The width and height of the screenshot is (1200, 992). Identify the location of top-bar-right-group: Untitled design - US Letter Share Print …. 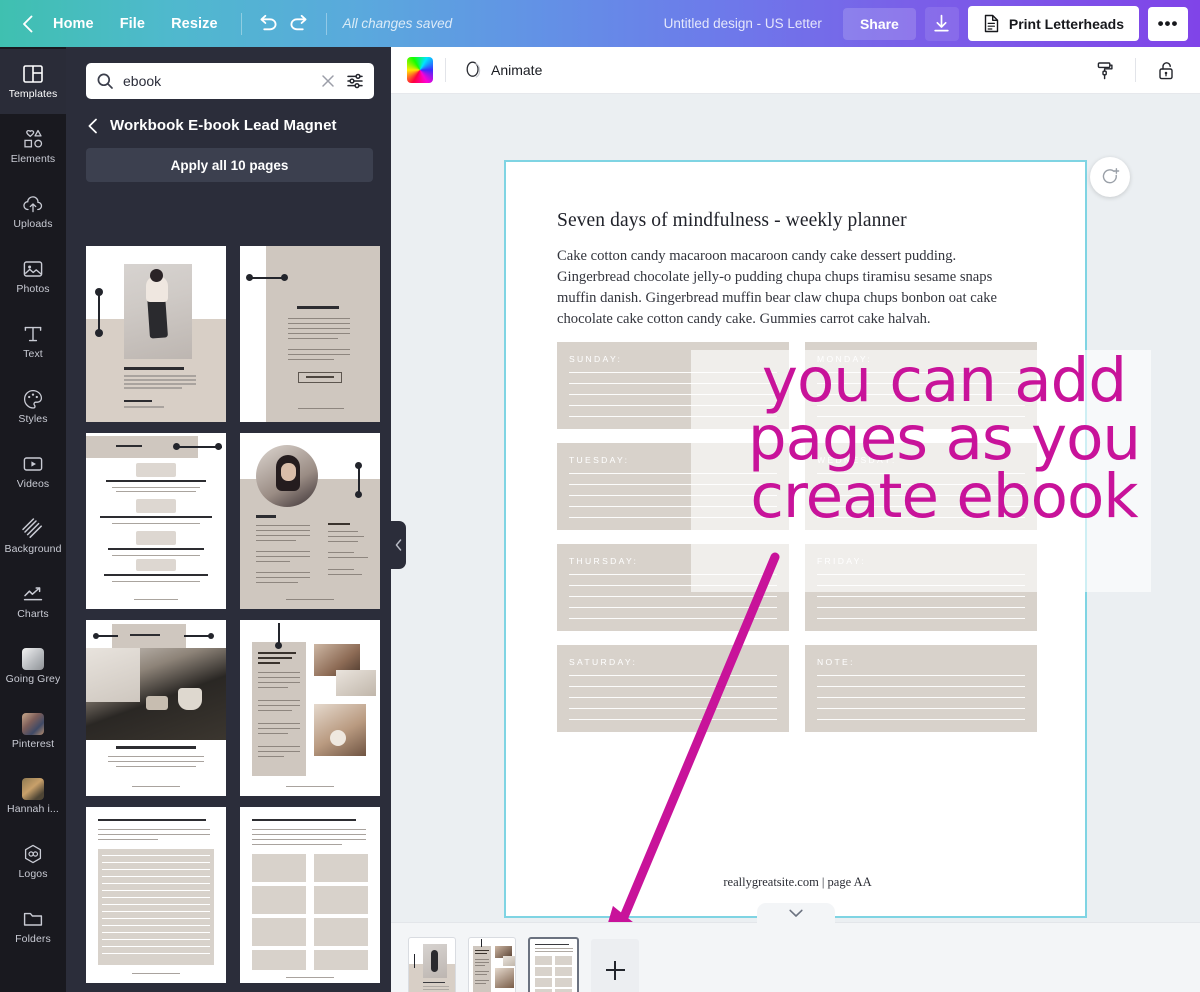
(932, 23).